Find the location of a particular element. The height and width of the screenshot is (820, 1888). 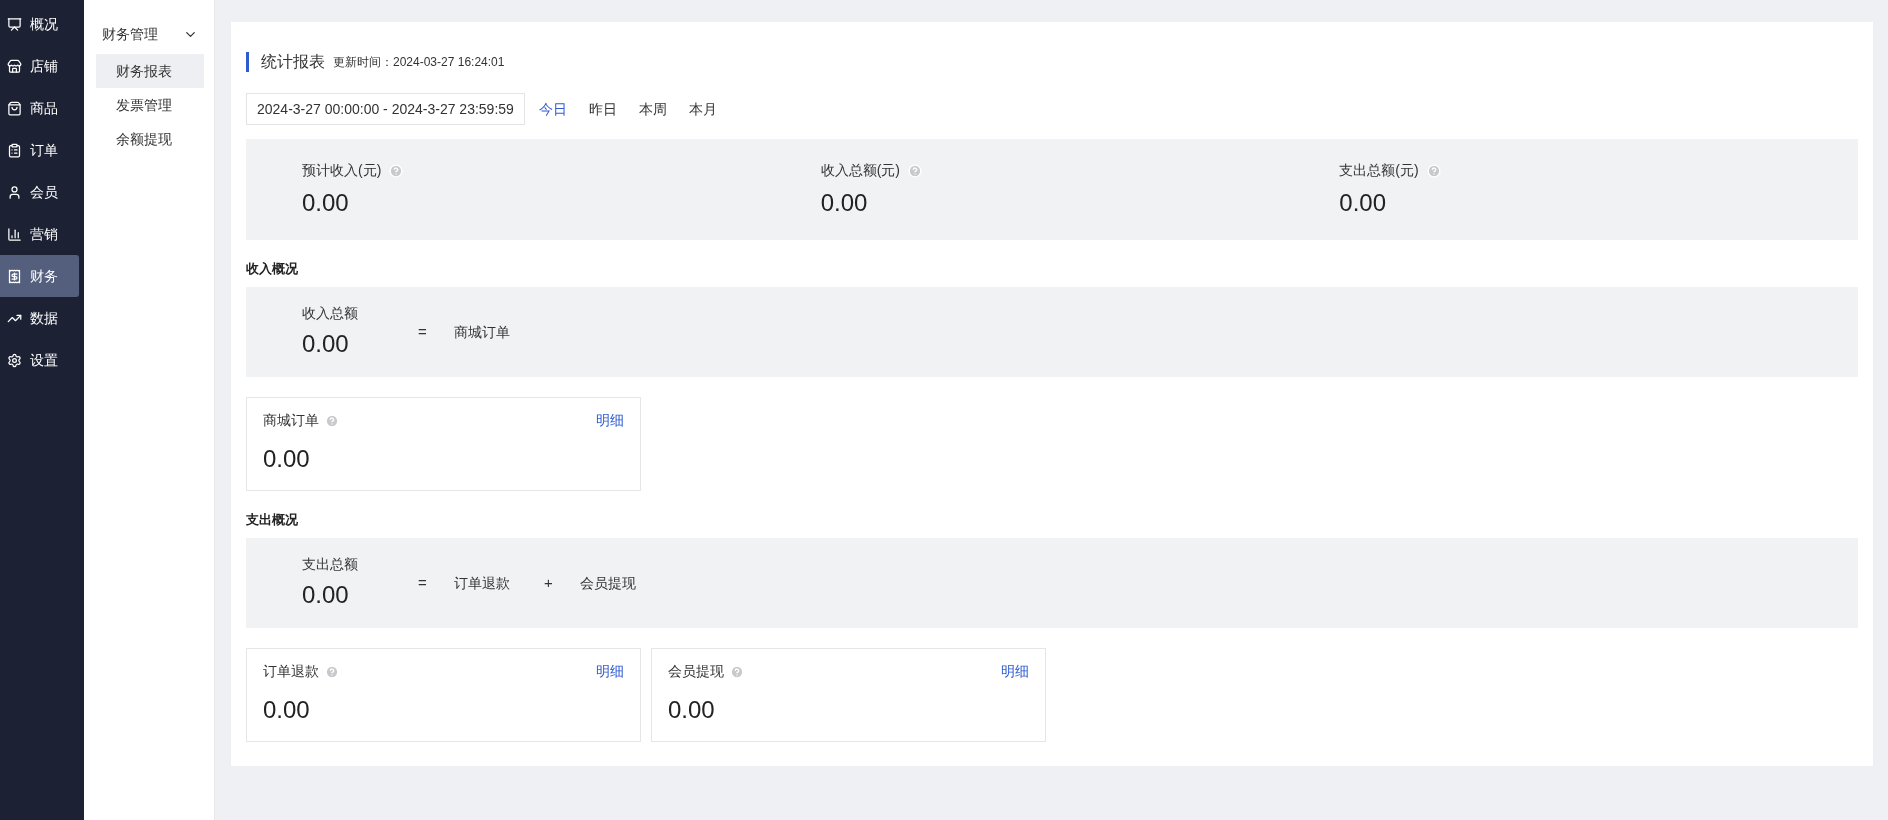

nav-item: 数据 is located at coordinates (39, 318).